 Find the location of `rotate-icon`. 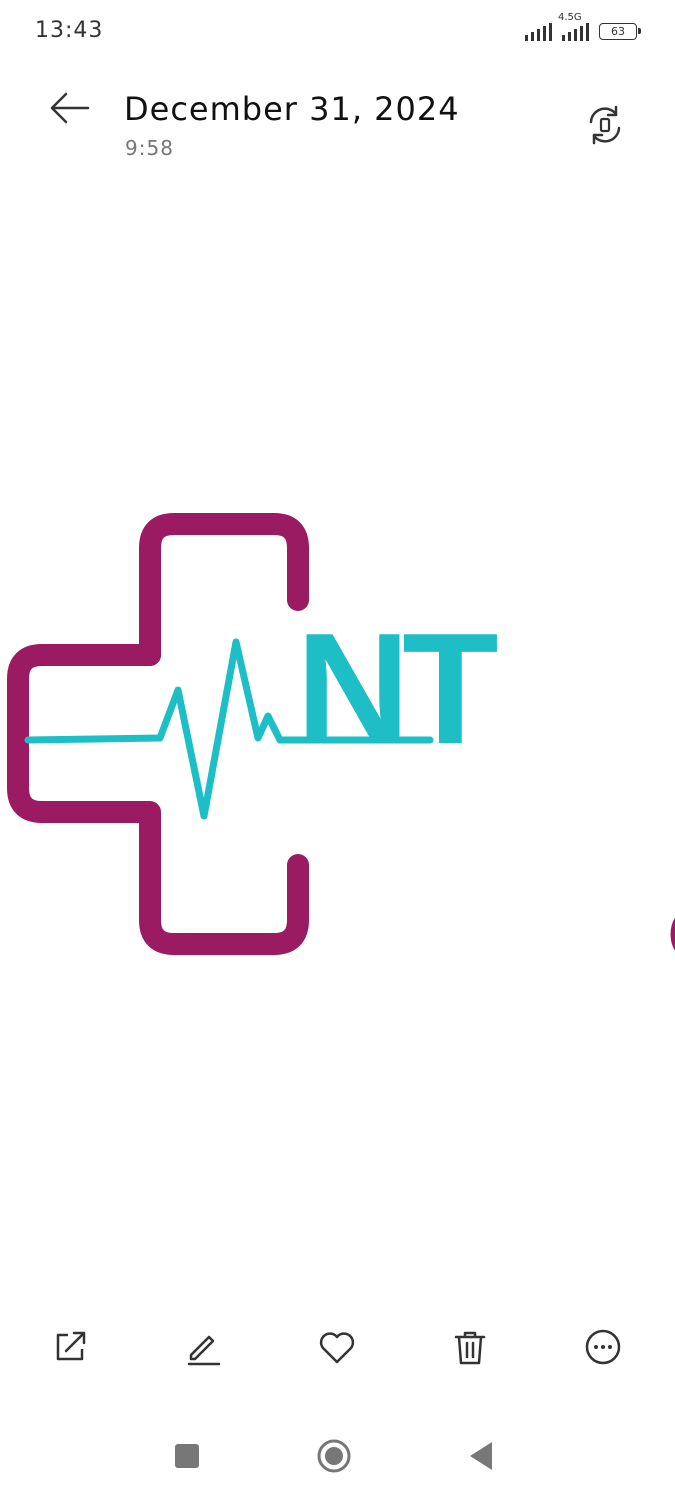

rotate-icon is located at coordinates (605, 125).